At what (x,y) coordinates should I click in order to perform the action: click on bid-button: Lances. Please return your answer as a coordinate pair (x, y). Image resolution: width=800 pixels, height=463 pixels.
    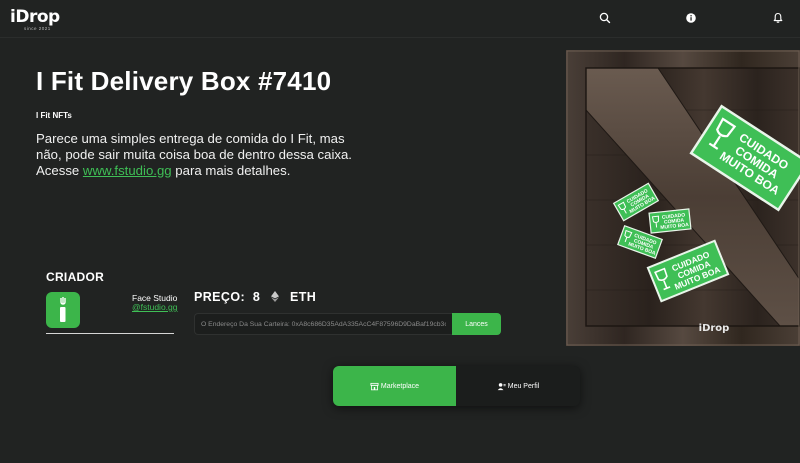
    Looking at the image, I should click on (476, 324).